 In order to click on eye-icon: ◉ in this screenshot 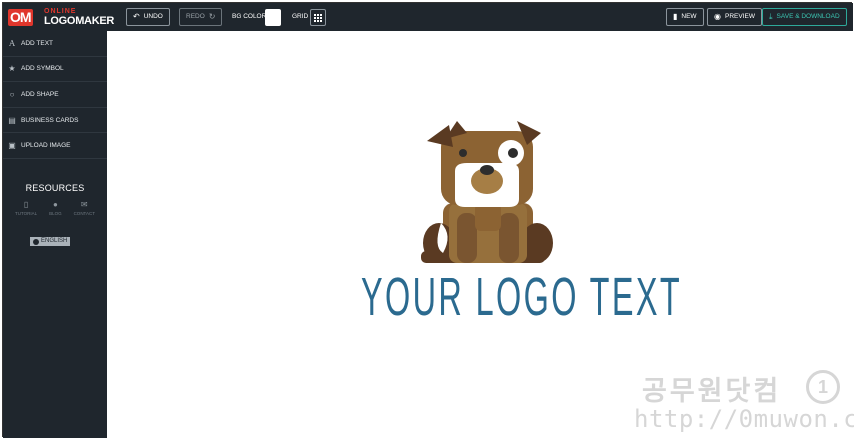, I will do `click(717, 16)`.